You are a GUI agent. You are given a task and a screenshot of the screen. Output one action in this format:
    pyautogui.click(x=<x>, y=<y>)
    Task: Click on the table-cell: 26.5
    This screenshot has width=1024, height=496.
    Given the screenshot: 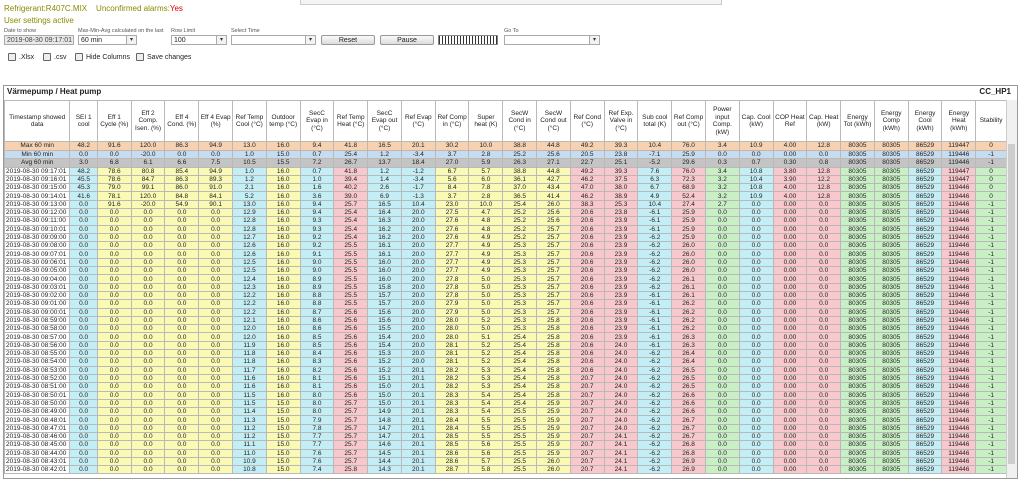 What is the action you would take?
    pyautogui.click(x=688, y=378)
    